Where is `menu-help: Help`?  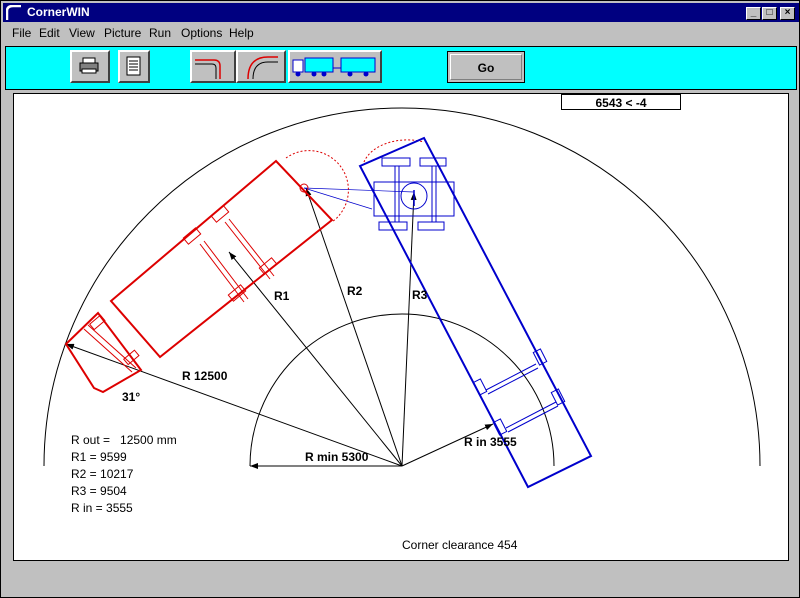
menu-help: Help is located at coordinates (241, 33).